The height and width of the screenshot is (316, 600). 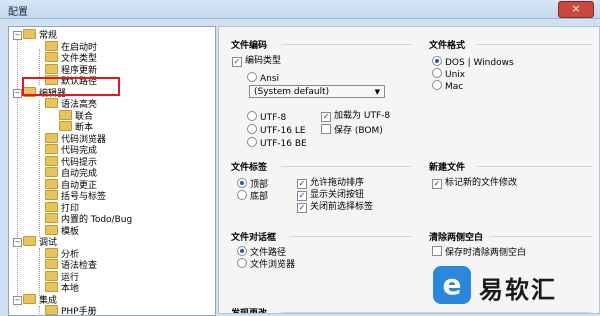 I want to click on tree-item: 代码提示, so click(x=71, y=161).